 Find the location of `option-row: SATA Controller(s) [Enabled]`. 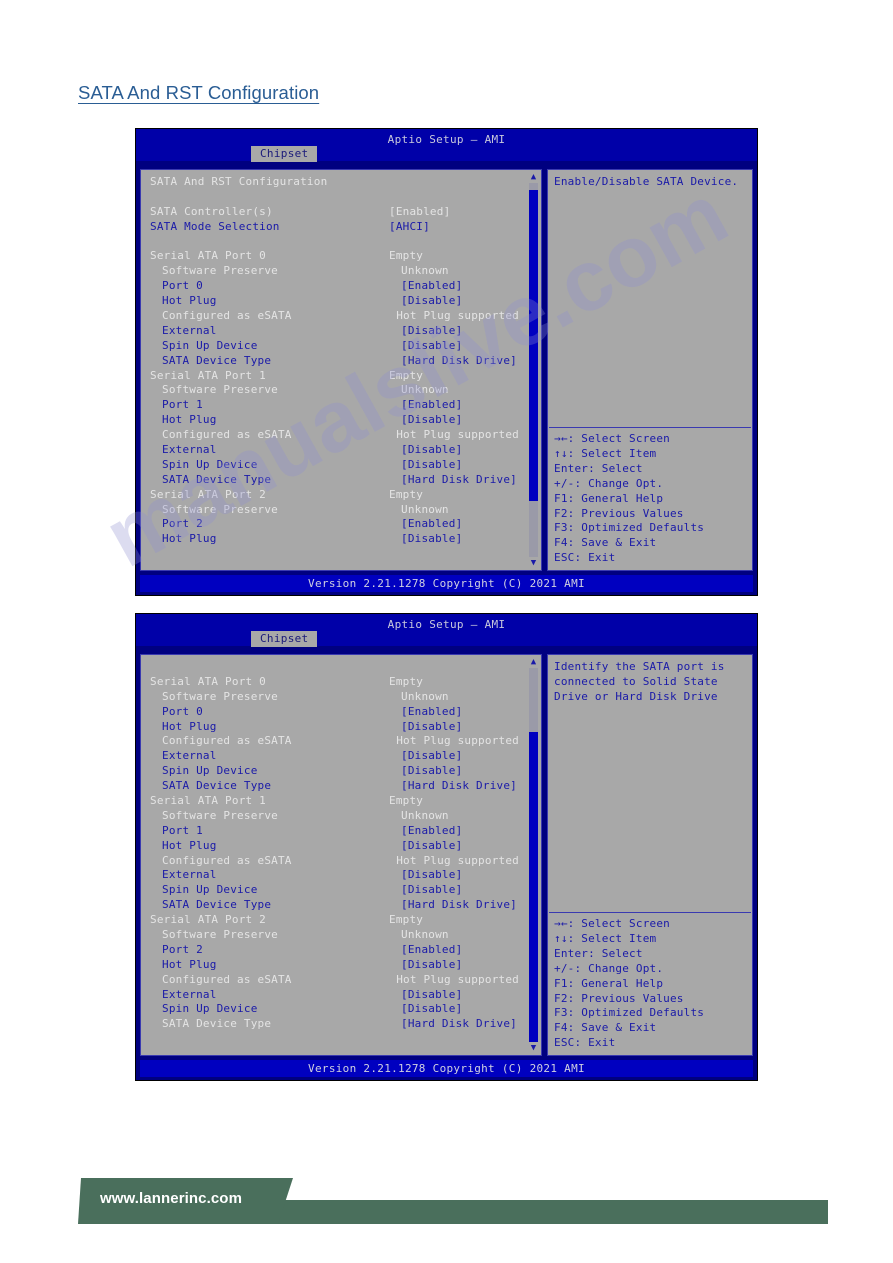

option-row: SATA Controller(s) [Enabled] is located at coordinates (334, 212).